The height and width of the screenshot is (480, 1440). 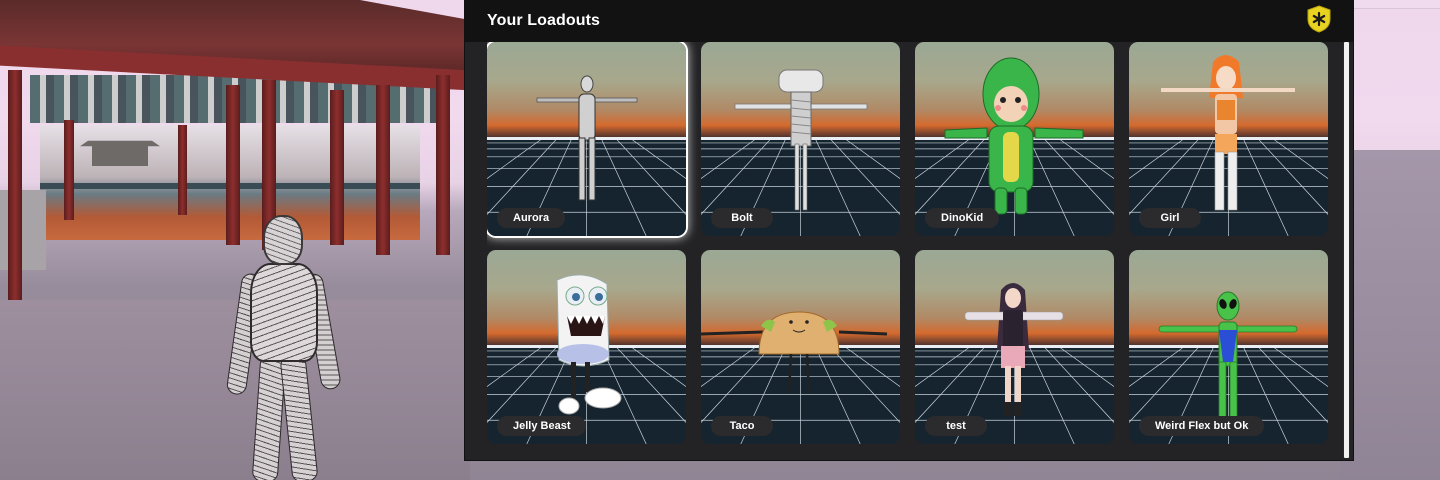 I want to click on loadout-name: test, so click(x=956, y=426).